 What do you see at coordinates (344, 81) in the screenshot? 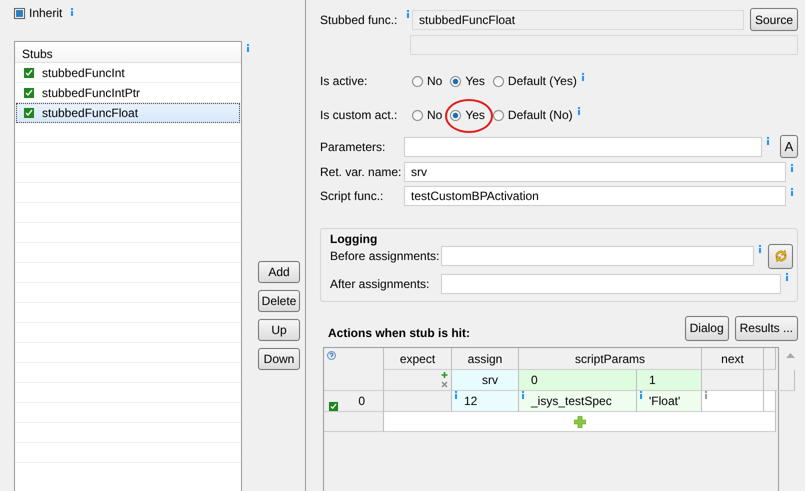
I see `field-label: Is active:` at bounding box center [344, 81].